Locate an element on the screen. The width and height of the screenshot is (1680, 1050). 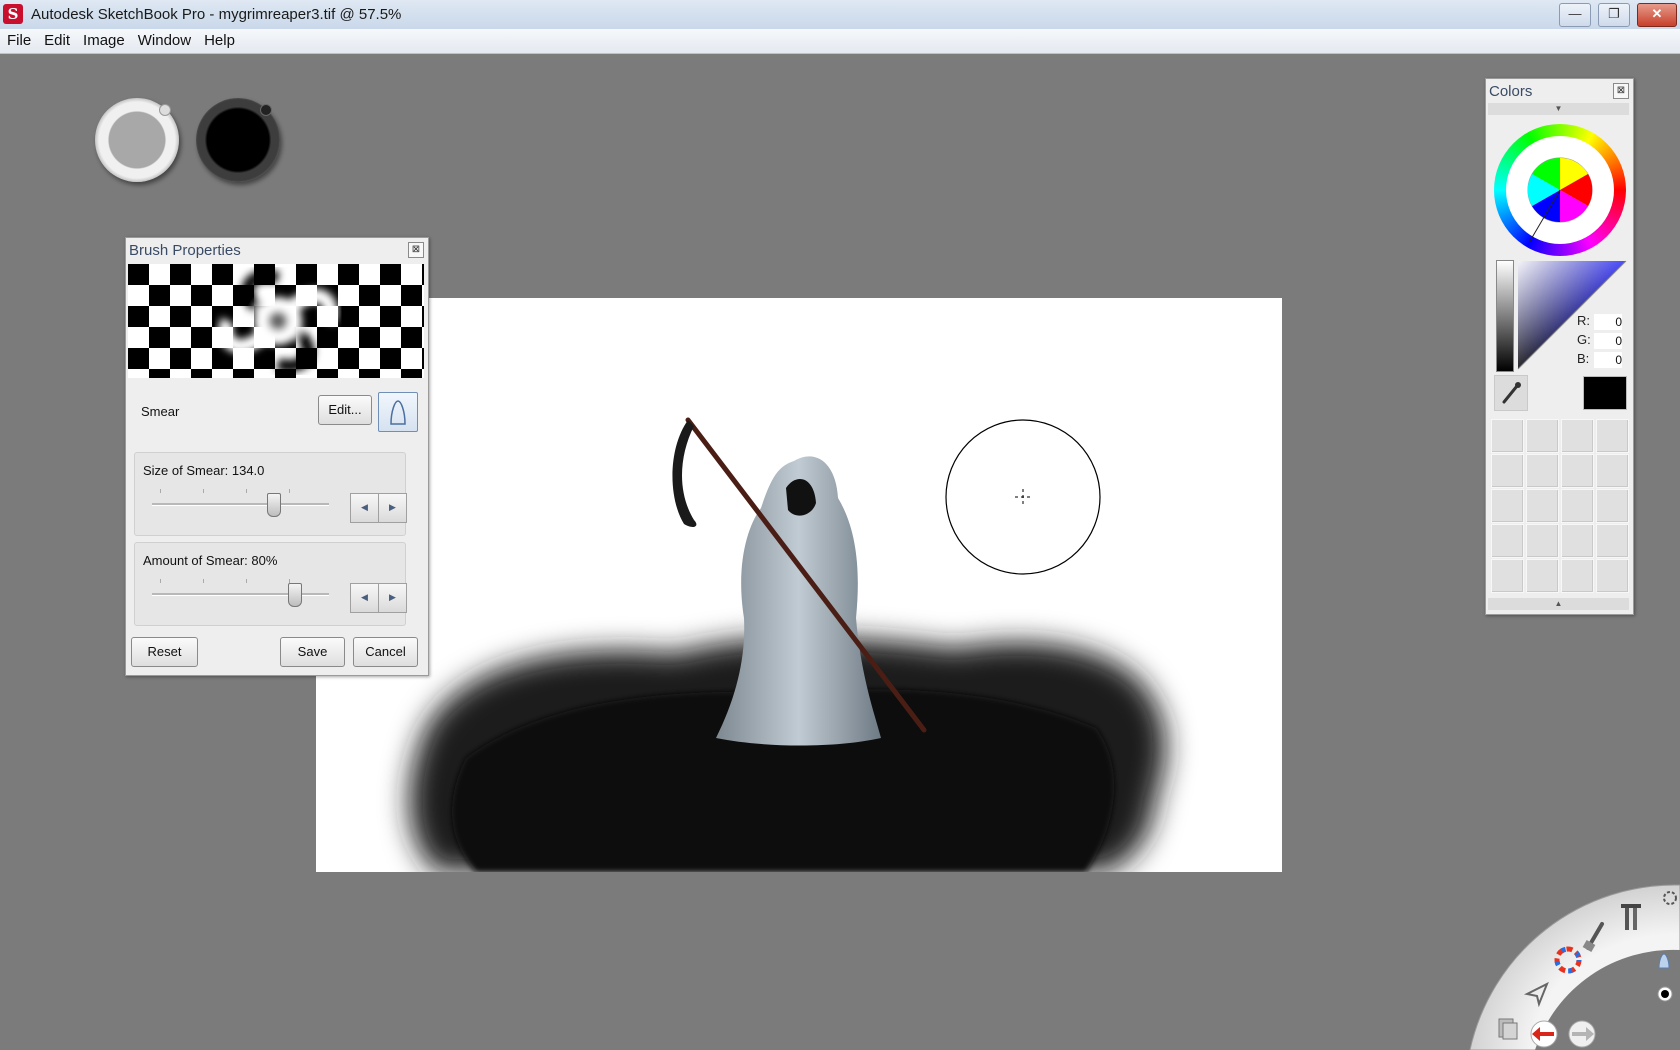
eyedropper-button is located at coordinates (1511, 393).